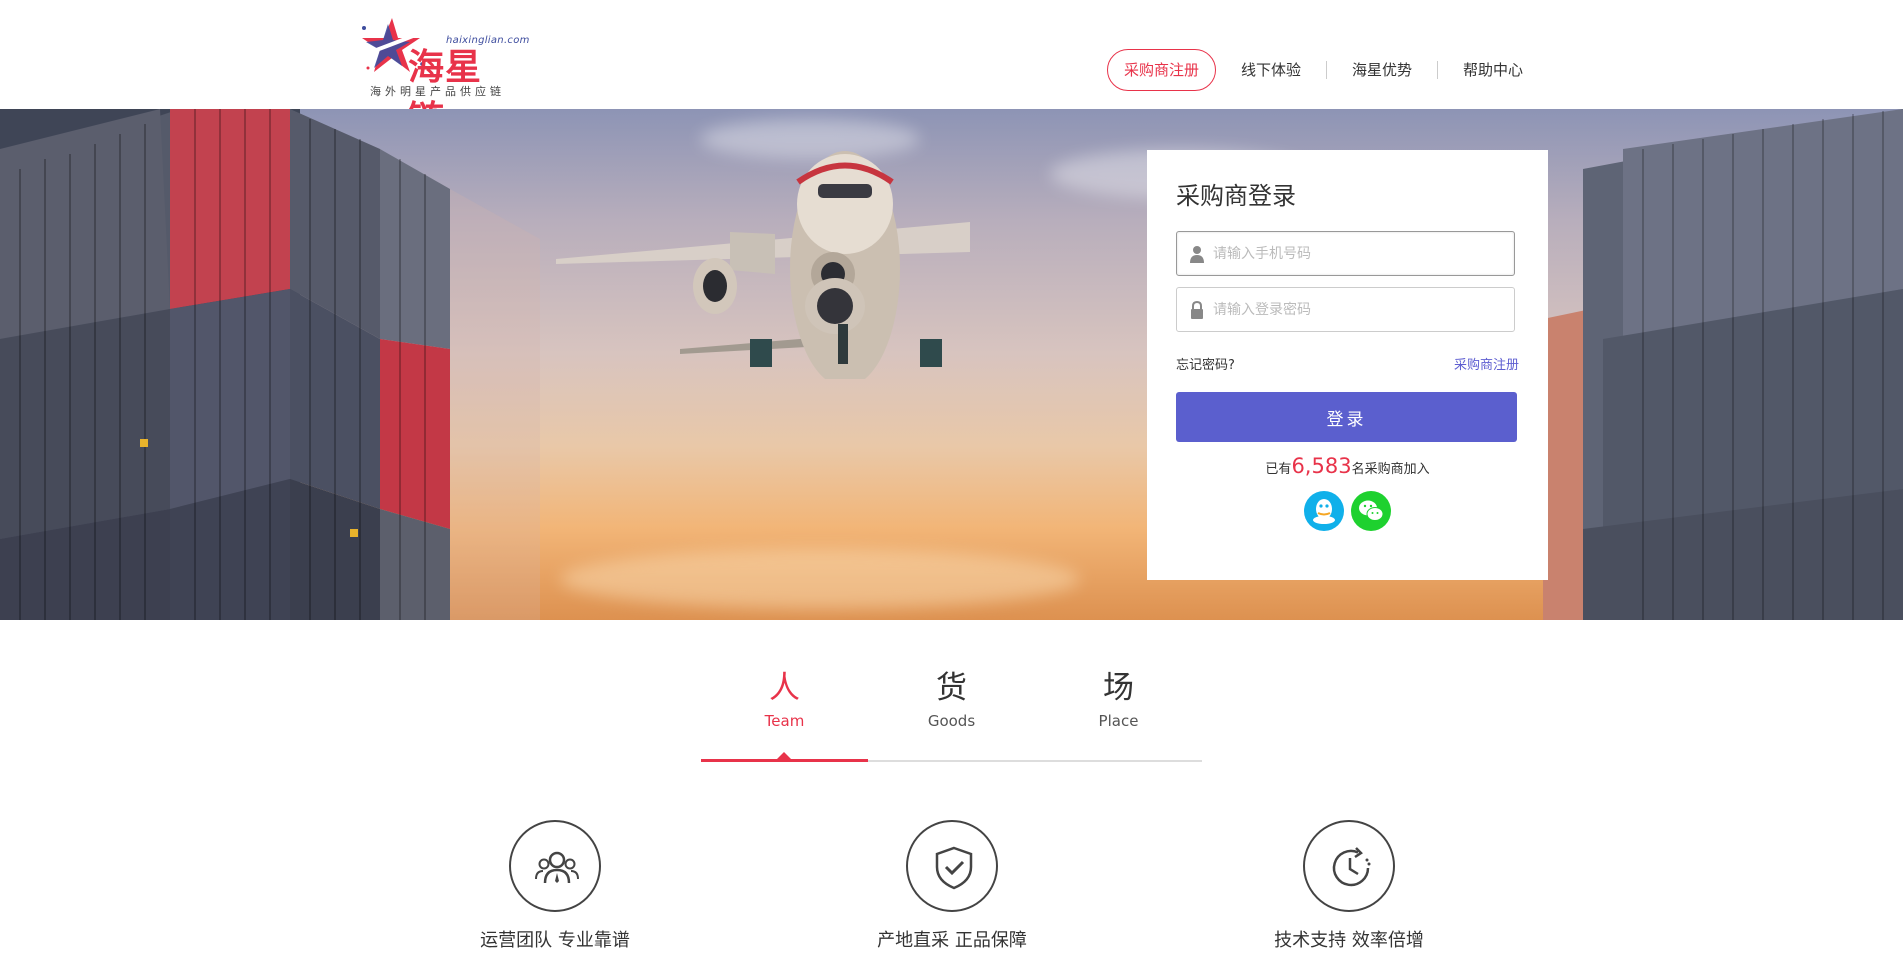 This screenshot has width=1903, height=966. I want to click on main-nav: 采购商注册 线下体验 海星优势 帮助中心, so click(1327, 70).